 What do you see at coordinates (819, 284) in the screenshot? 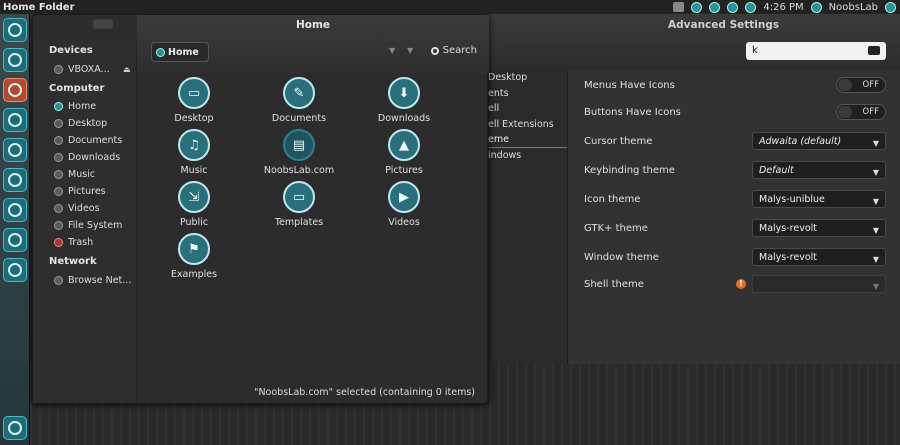
I see `shell-theme-combo: ▼` at bounding box center [819, 284].